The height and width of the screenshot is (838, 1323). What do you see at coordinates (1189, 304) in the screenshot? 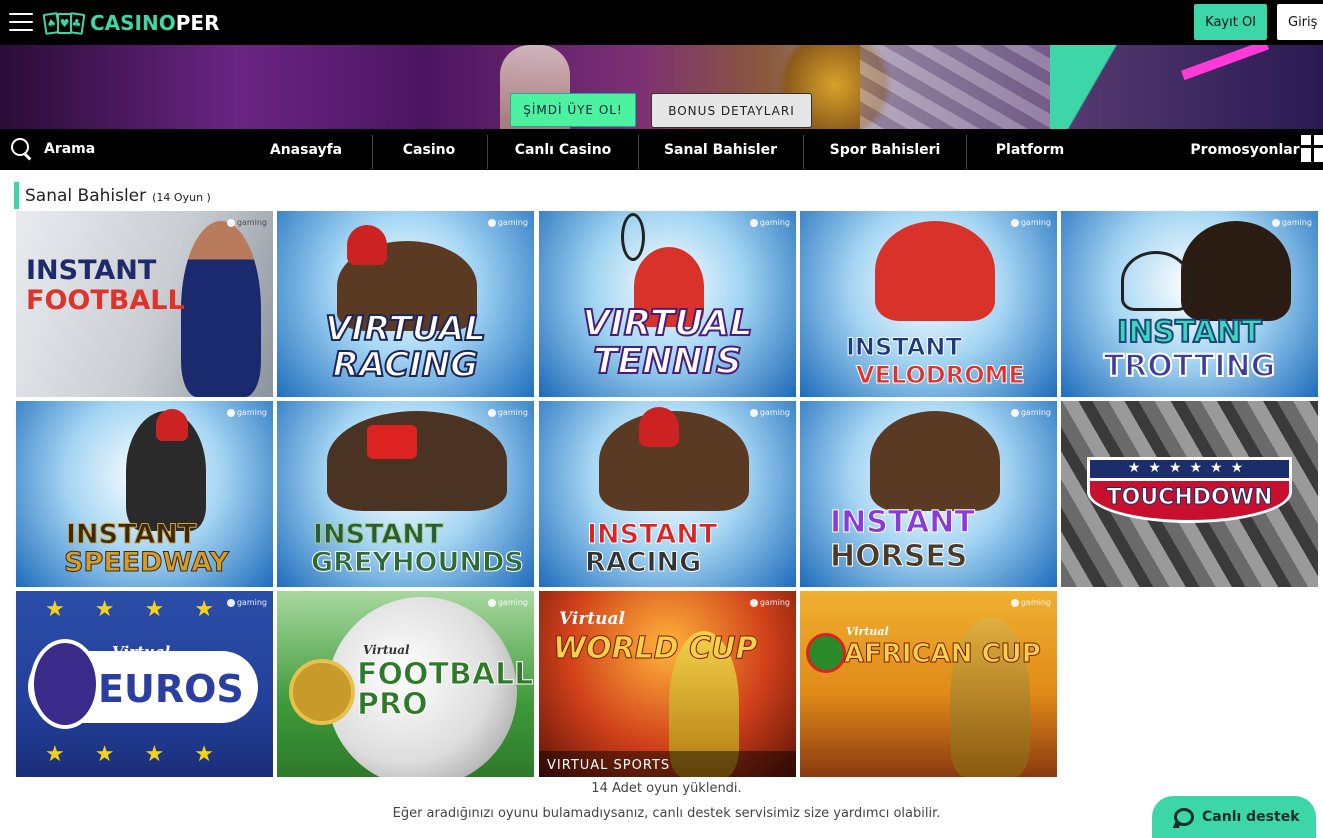
I see `game-tile-instant-trotting: INSTANT TROTTING gaming` at bounding box center [1189, 304].